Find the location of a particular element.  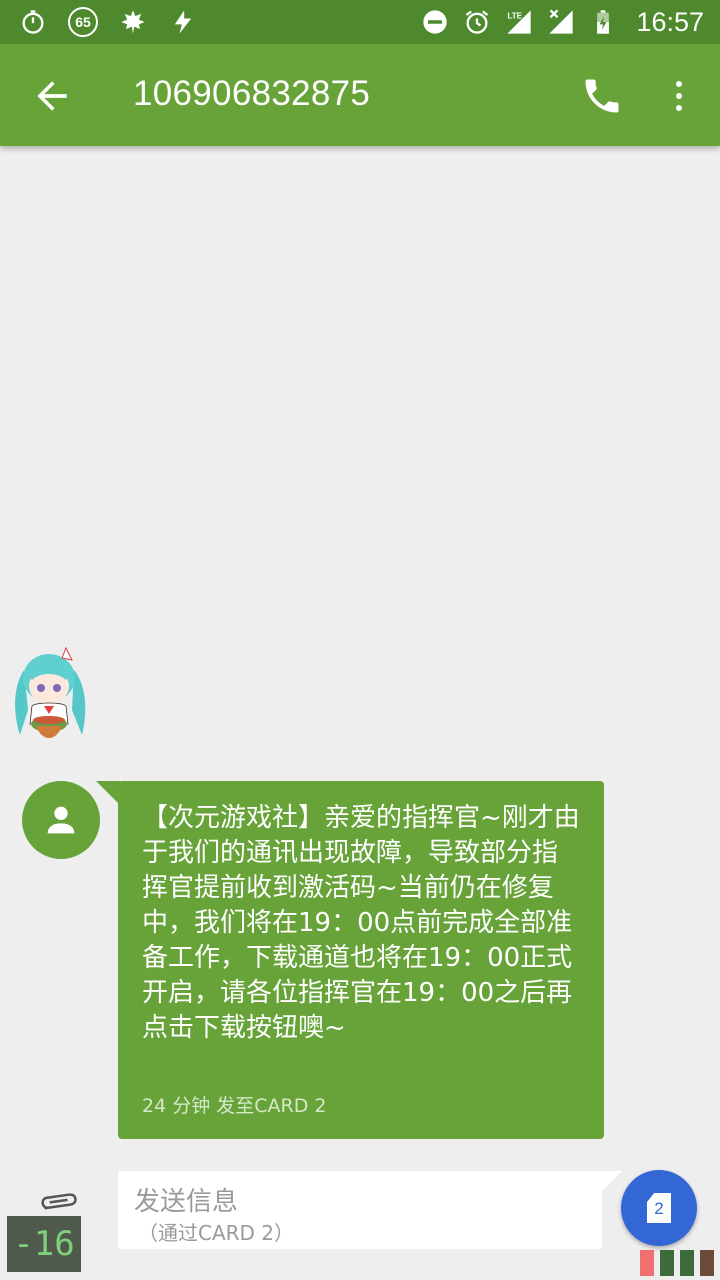

badge-65-icon: 65 is located at coordinates (83, 22).